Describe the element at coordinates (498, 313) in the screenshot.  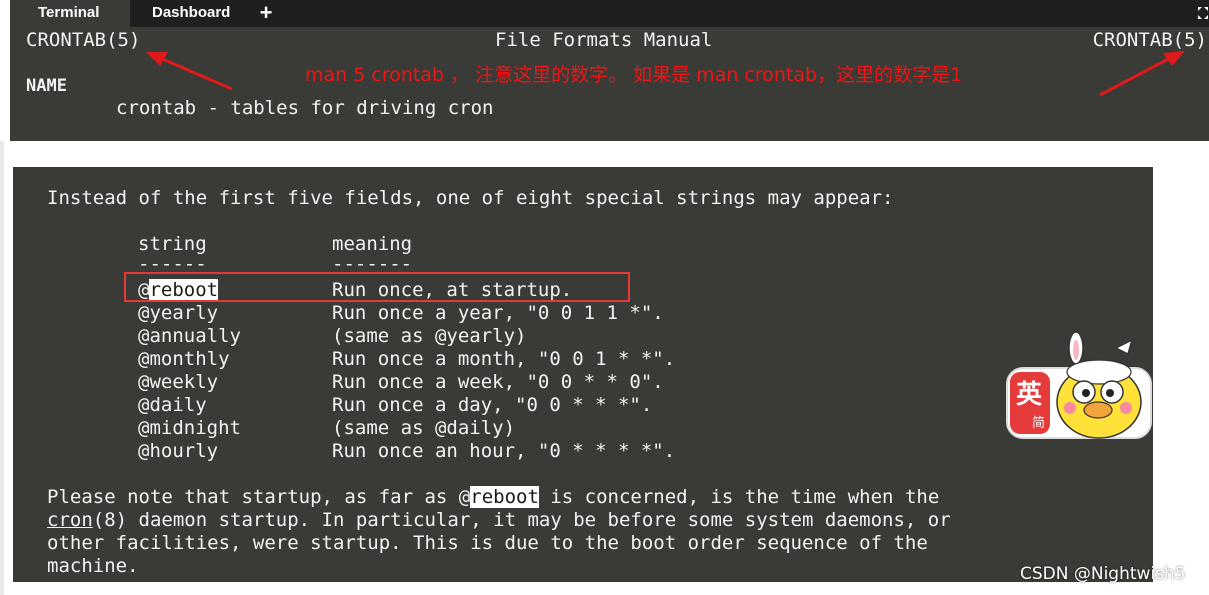
I see `table-row-meaning: Run once a year, "0 0 1 1 *".` at that location.